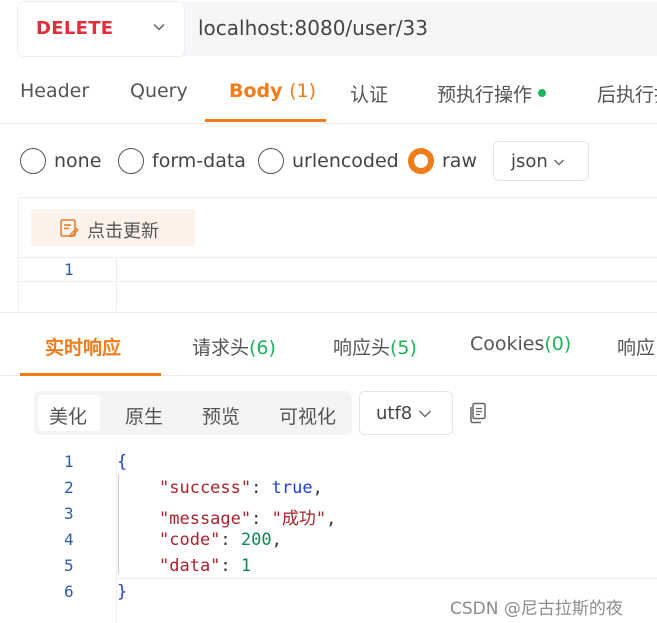  What do you see at coordinates (69, 565) in the screenshot?
I see `line-number: 5` at bounding box center [69, 565].